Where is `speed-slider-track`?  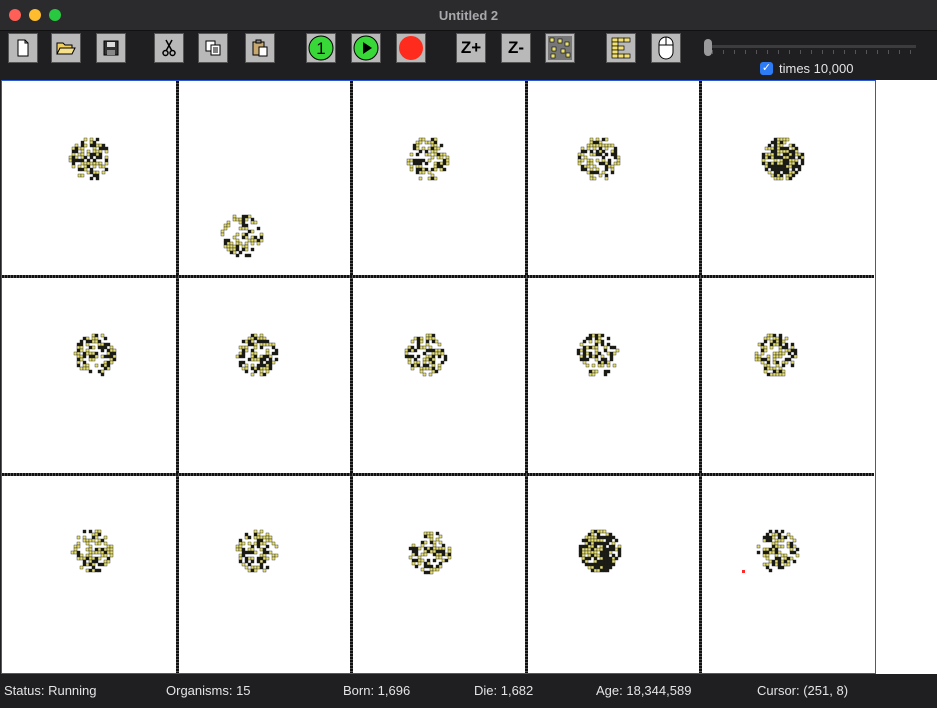
speed-slider-track is located at coordinates (813, 46).